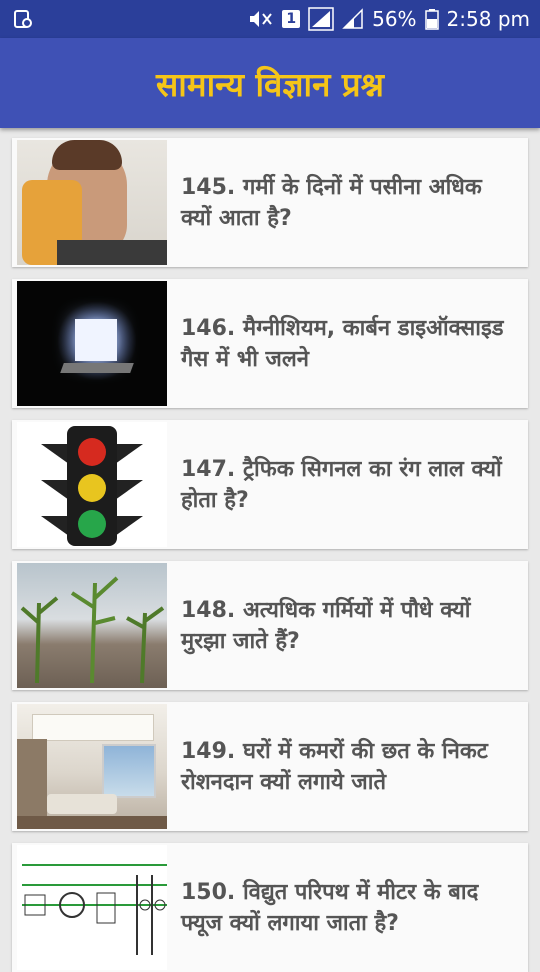  Describe the element at coordinates (321, 19) in the screenshot. I see `signal-icon` at that location.